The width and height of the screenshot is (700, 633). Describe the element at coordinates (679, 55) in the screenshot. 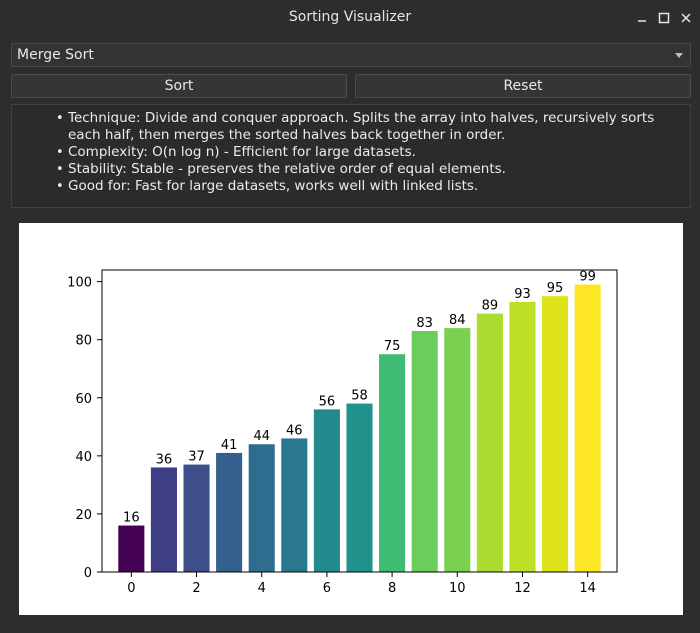

I see `chevron-down-icon` at that location.